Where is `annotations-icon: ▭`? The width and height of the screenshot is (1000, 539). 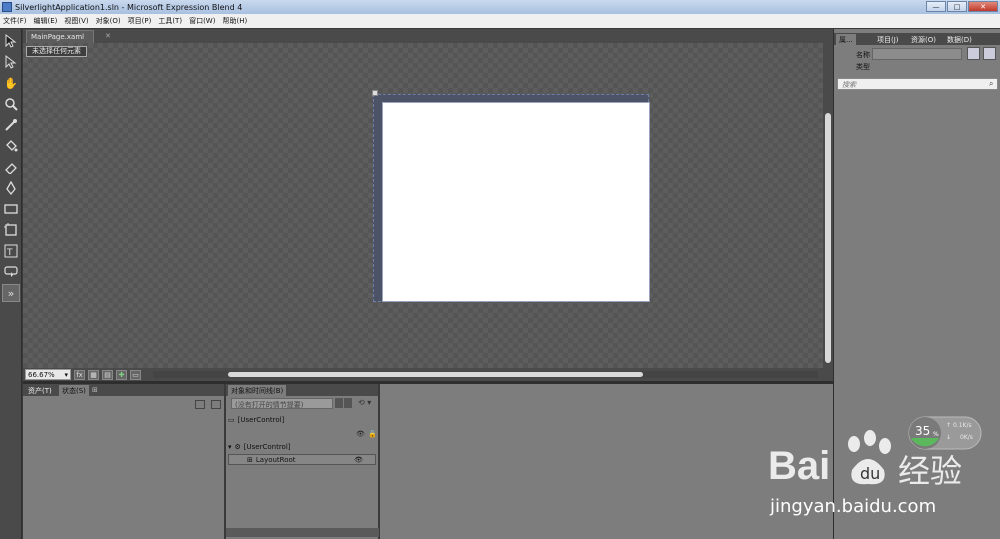 annotations-icon: ▭ is located at coordinates (135, 374).